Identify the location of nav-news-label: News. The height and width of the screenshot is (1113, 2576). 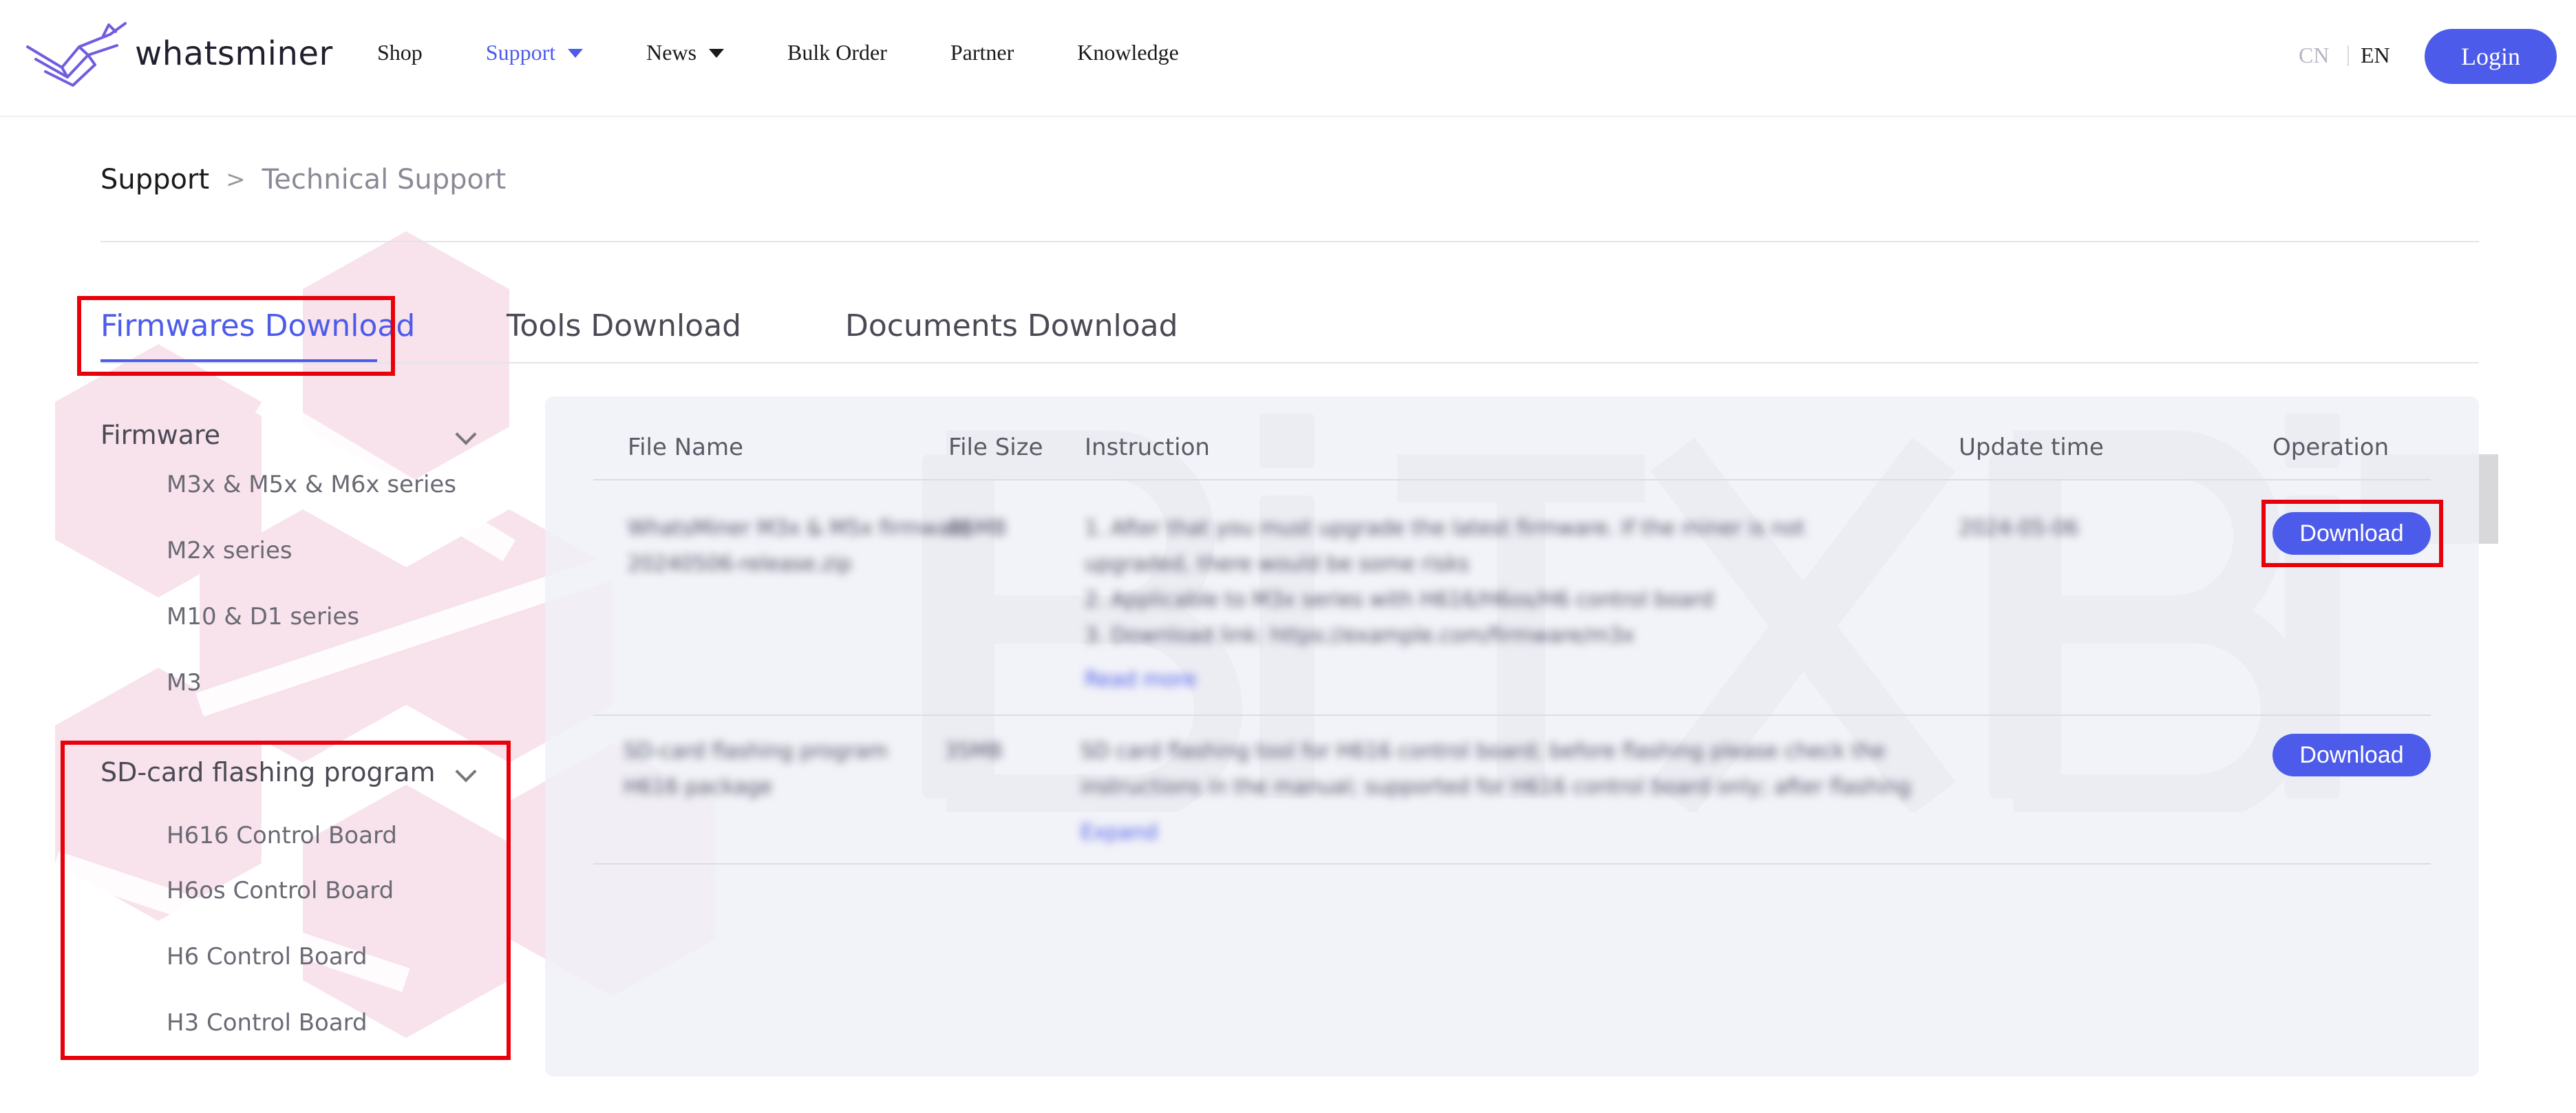
(671, 52).